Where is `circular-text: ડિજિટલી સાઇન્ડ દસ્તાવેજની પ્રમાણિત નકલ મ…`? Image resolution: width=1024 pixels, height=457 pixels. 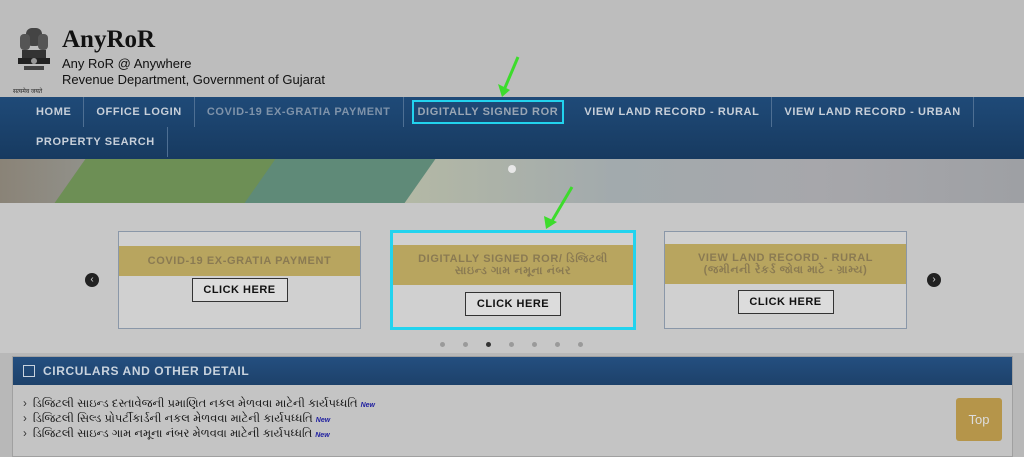
circular-text: ડિજિટલી સાઇન્ડ દસ્તાવેજની પ્રમાણિત નકલ મ… is located at coordinates (195, 404).